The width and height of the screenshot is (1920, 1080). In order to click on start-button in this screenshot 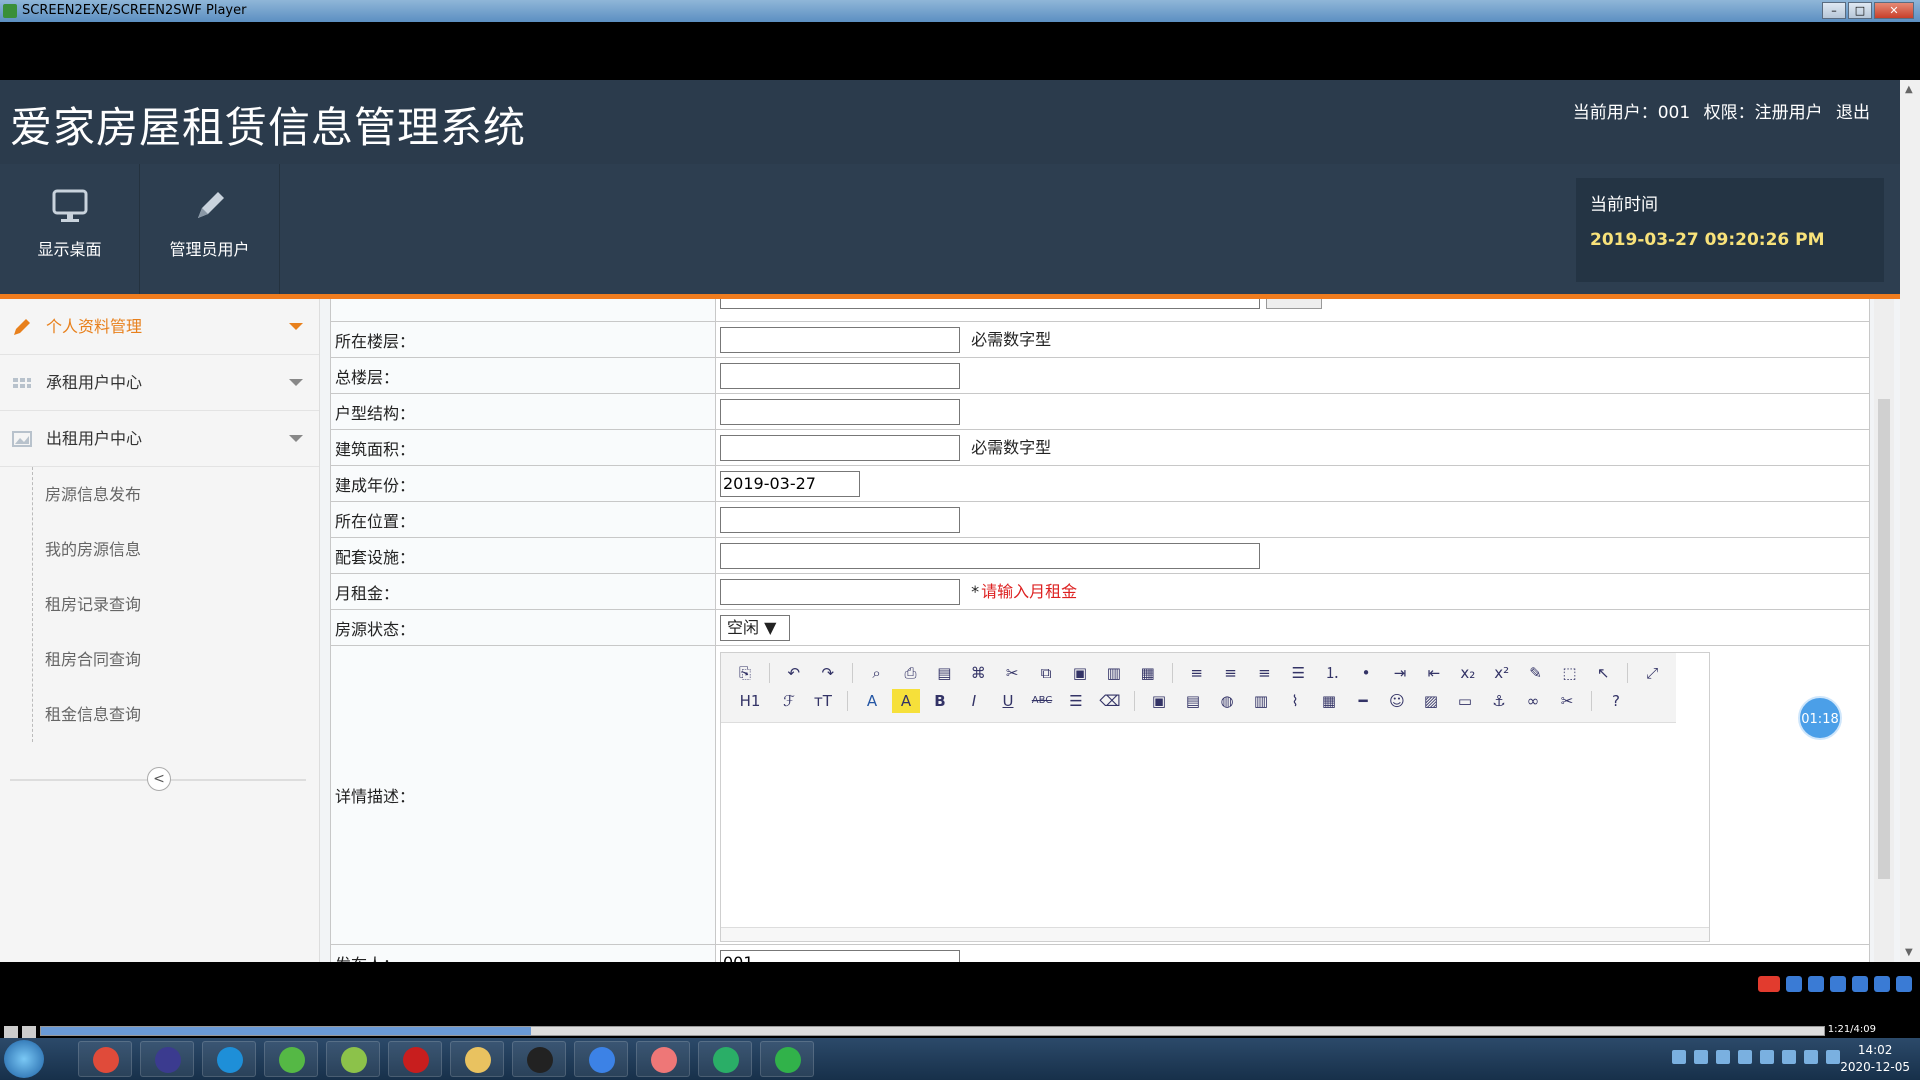, I will do `click(24, 1059)`.